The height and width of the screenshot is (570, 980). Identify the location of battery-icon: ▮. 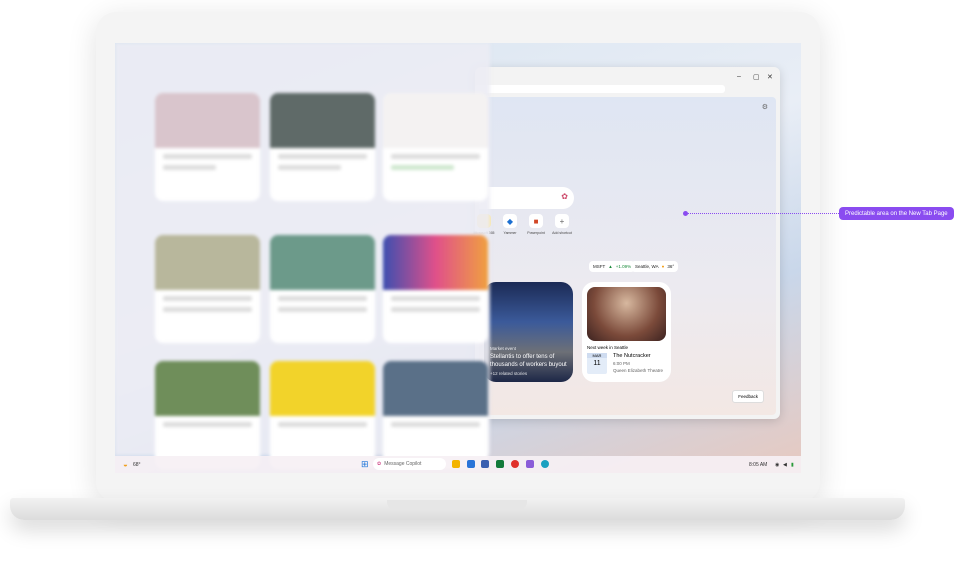
(792, 465).